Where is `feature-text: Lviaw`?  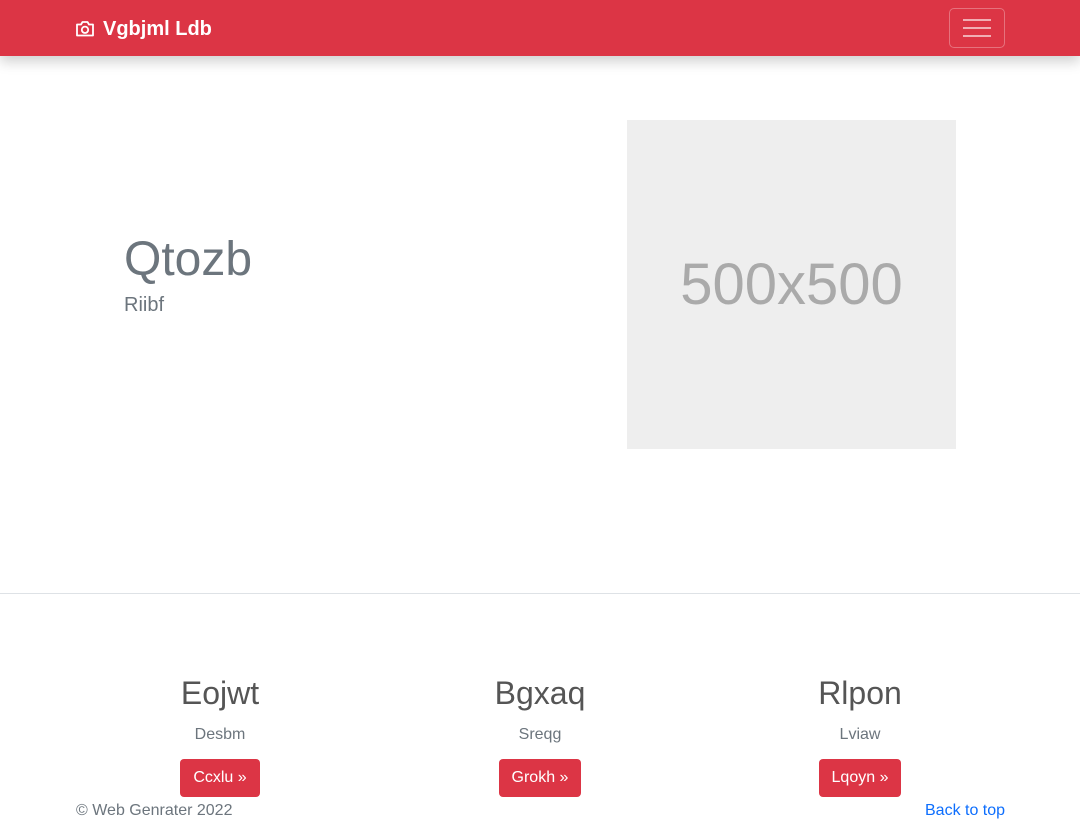
feature-text: Lviaw is located at coordinates (860, 735).